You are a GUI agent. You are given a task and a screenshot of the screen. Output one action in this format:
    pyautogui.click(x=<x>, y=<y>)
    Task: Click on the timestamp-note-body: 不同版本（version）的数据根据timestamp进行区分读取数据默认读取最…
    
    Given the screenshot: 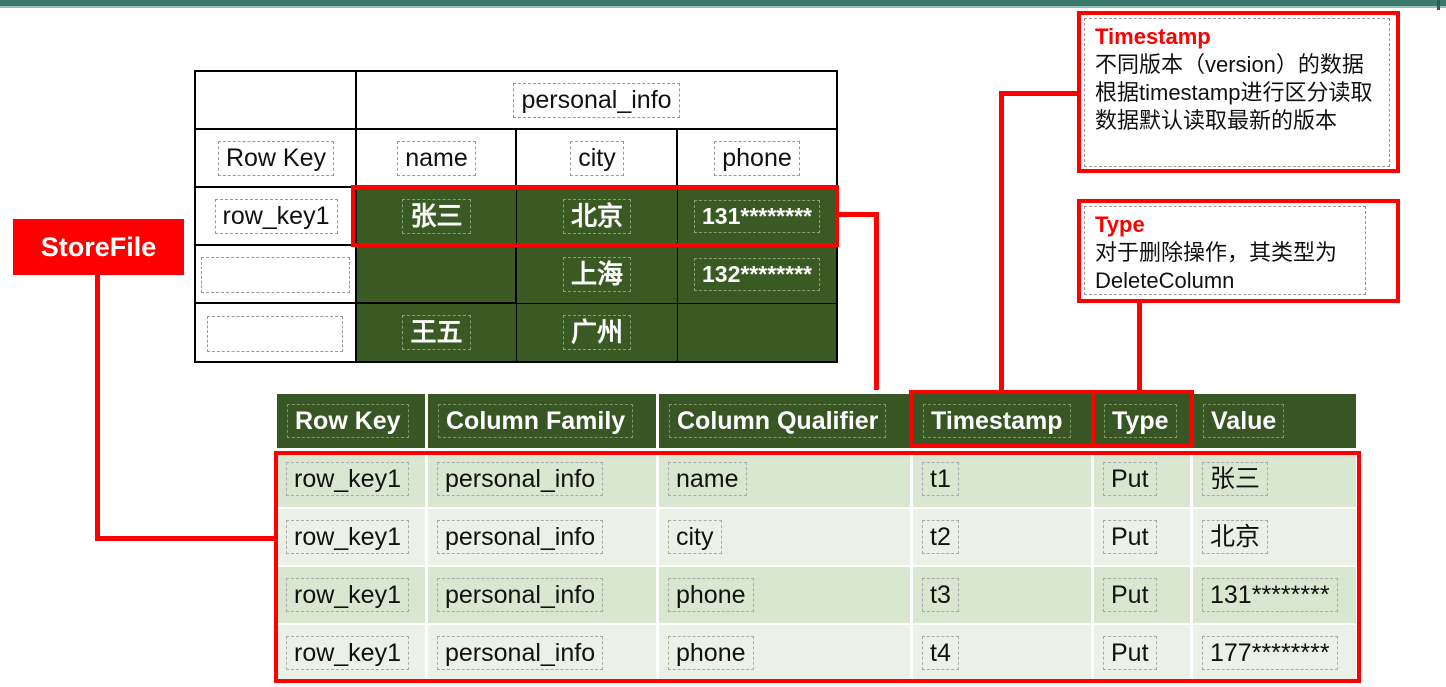 What is the action you would take?
    pyautogui.click(x=1234, y=92)
    